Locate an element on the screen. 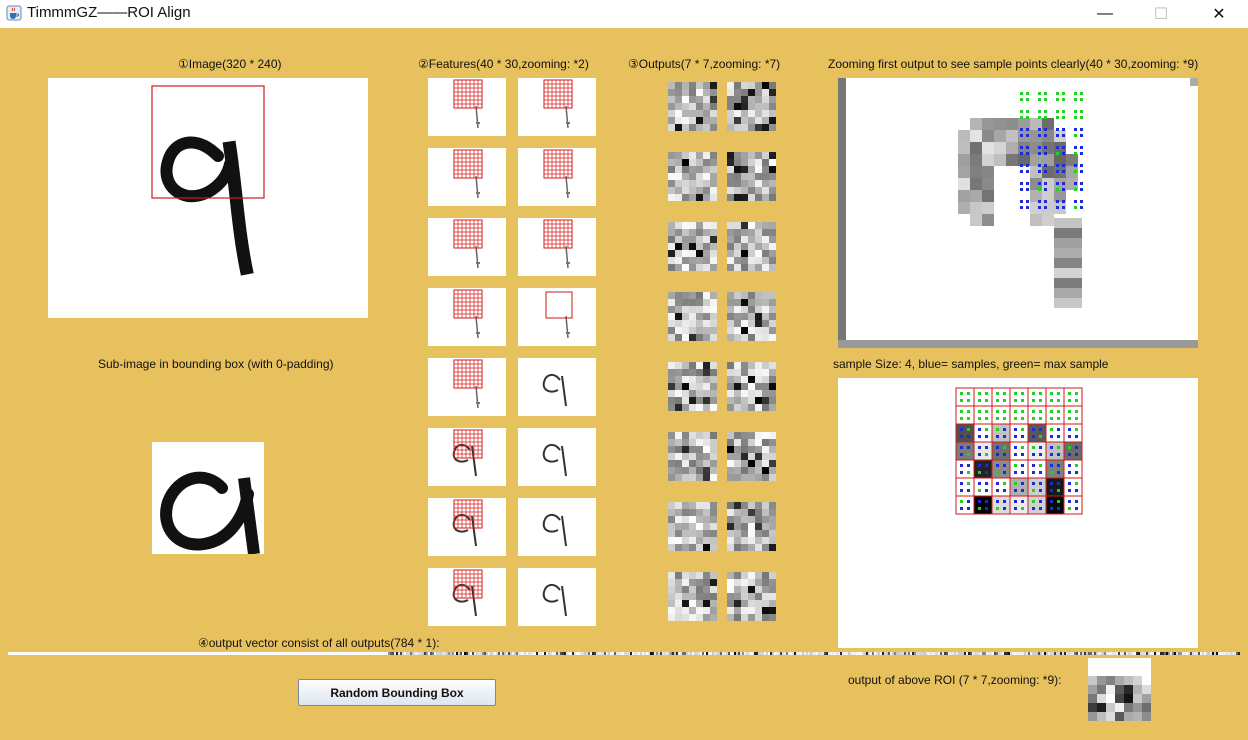 This screenshot has width=1248, height=740. sample-cell is located at coordinates (965, 505).